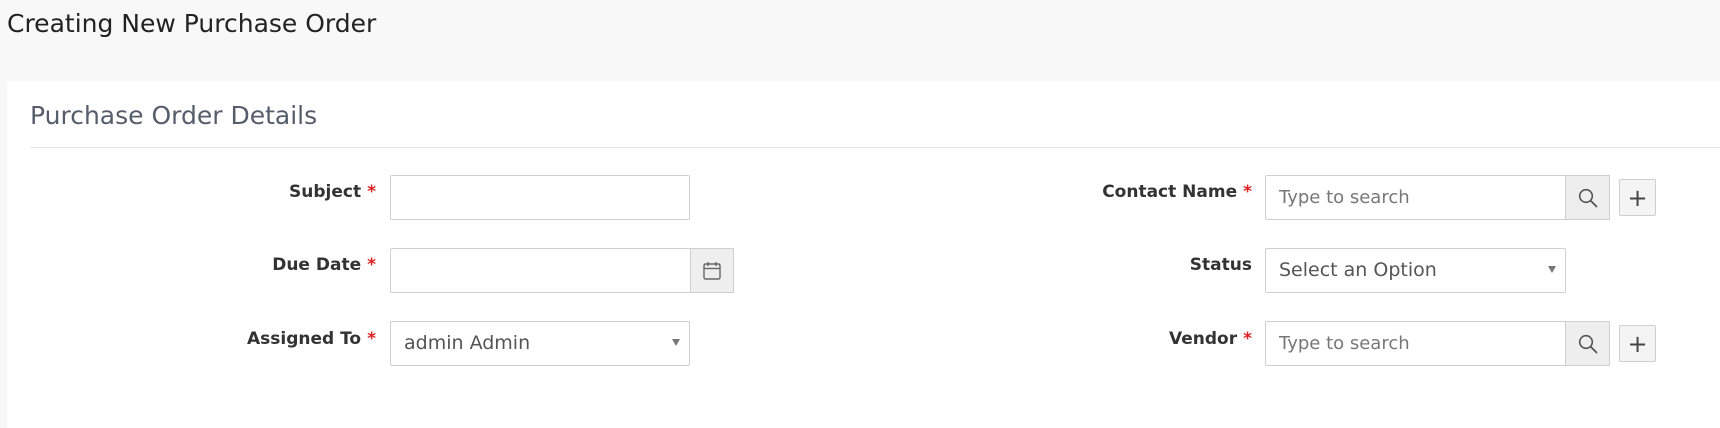  I want to click on calendar-icon, so click(712, 271).